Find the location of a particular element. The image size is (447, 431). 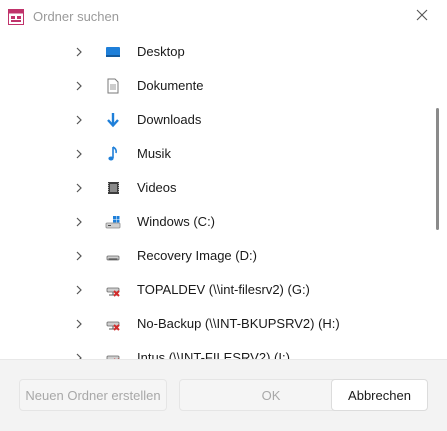

tree-item-drive-d: Recovery Image (D:) is located at coordinates (216, 256).